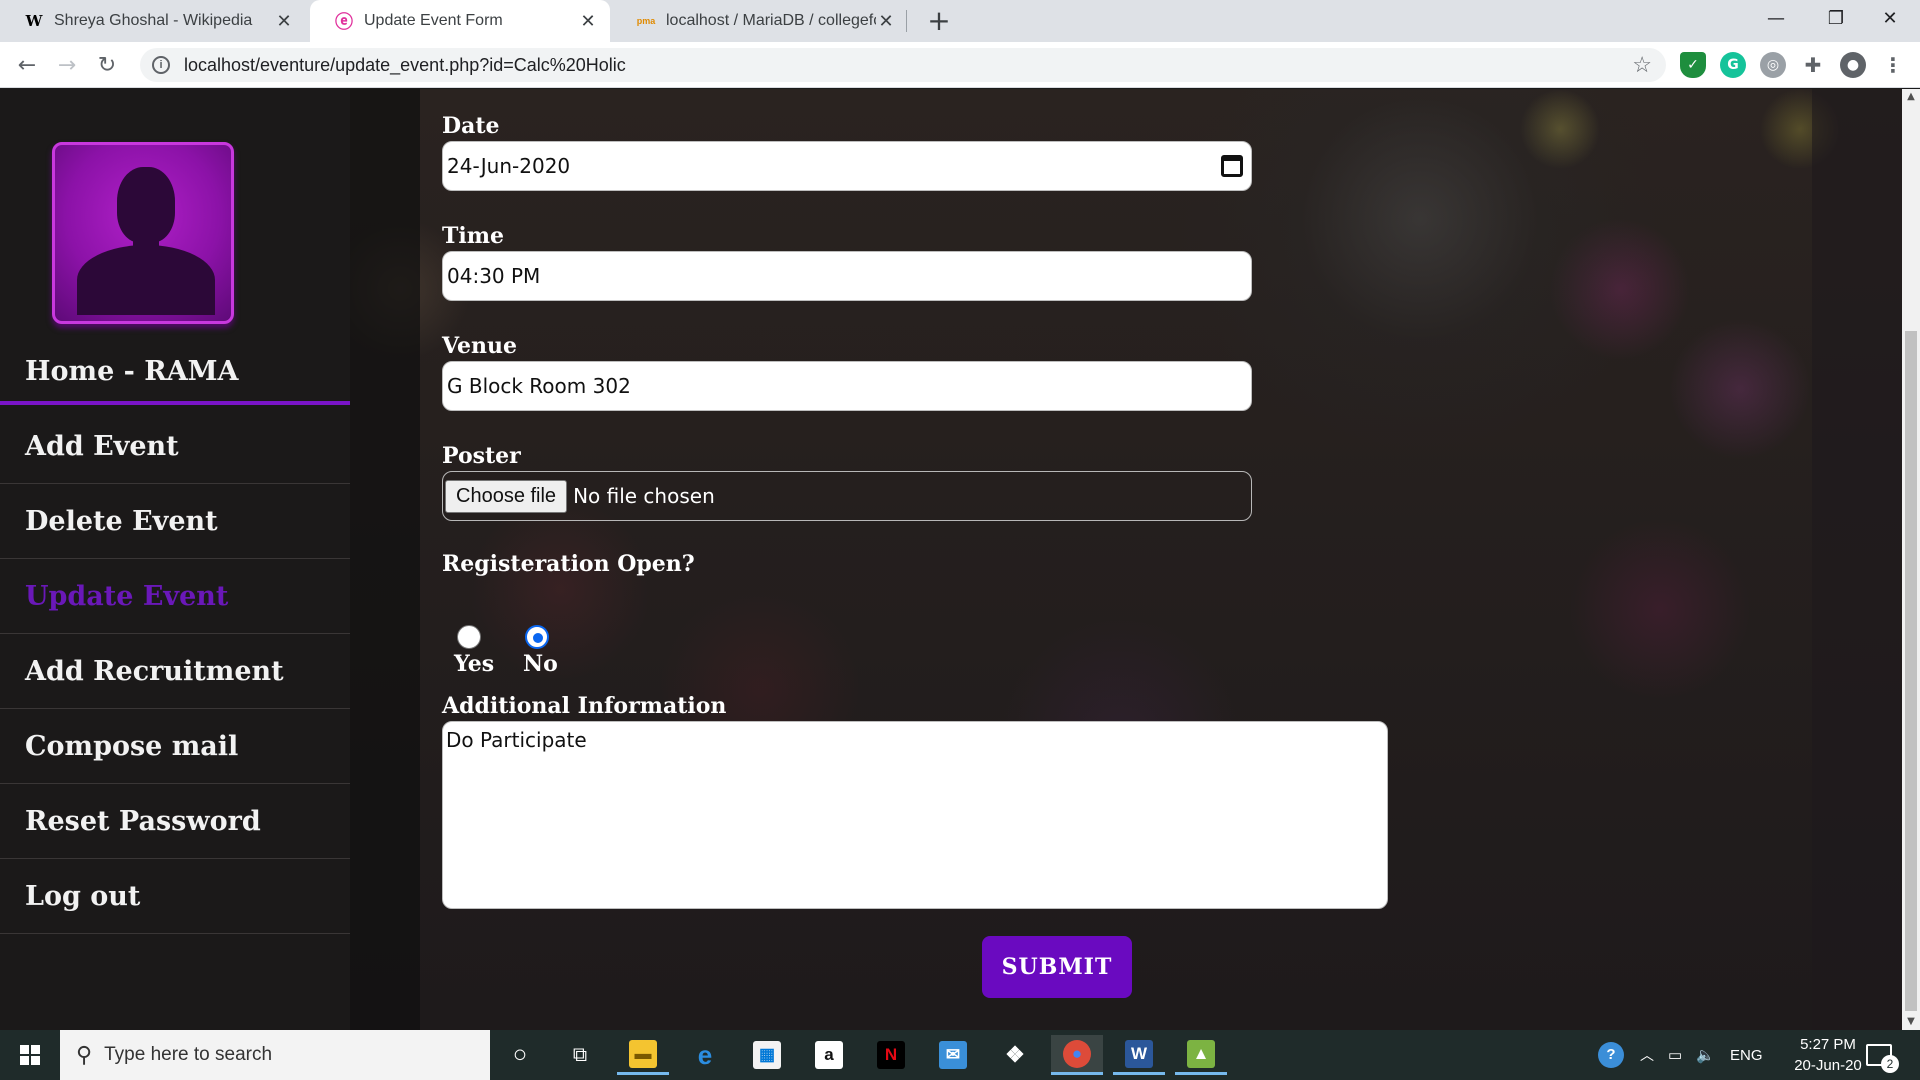  Describe the element at coordinates (568, 564) in the screenshot. I see `registration-label: Registeration Open?` at that location.